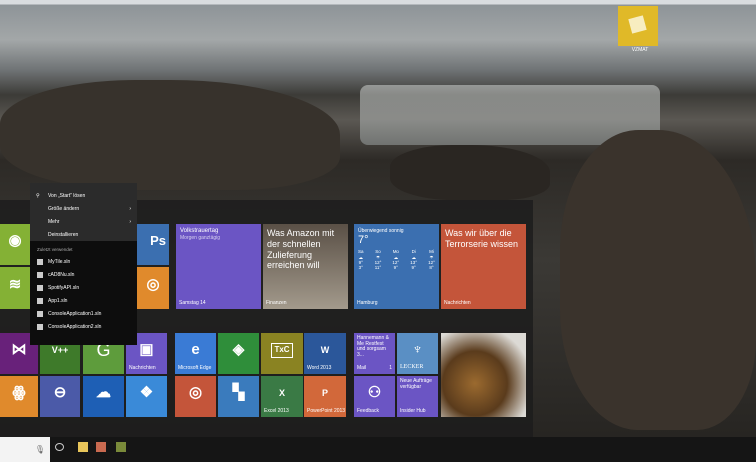 The height and width of the screenshot is (462, 756). I want to click on tile-eclipse: ⊖, so click(60, 396).